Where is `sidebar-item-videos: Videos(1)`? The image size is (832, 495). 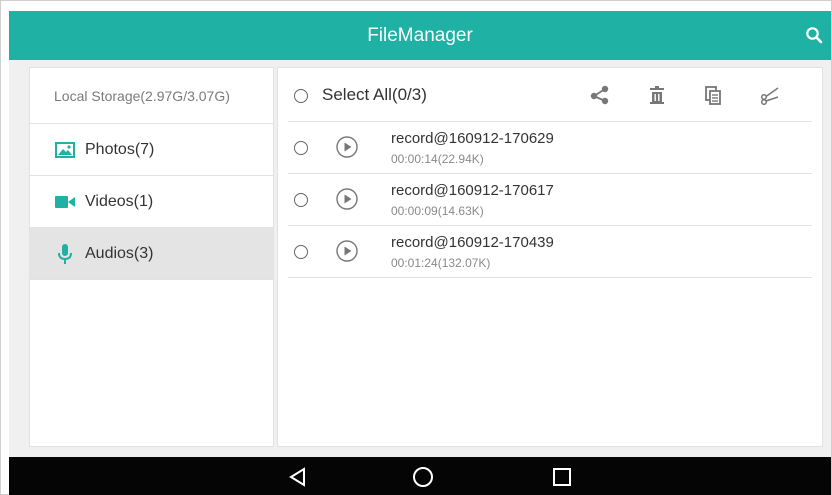
sidebar-item-videos: Videos(1) is located at coordinates (151, 202).